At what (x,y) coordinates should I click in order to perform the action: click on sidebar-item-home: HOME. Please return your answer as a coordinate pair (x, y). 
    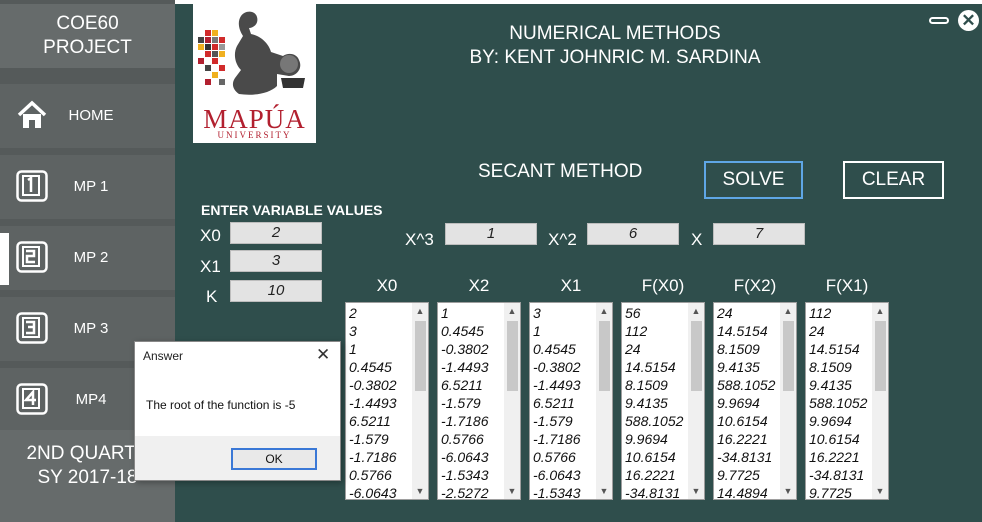
    Looking at the image, I should click on (87, 116).